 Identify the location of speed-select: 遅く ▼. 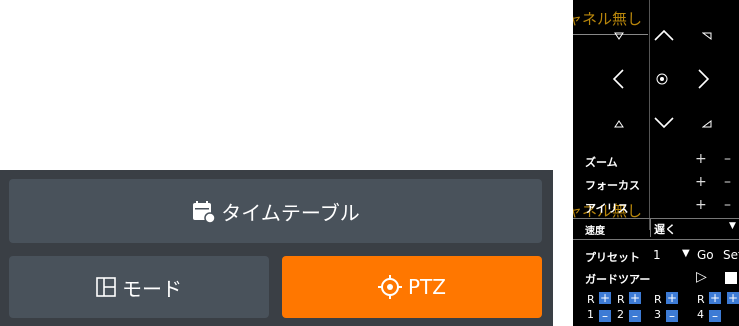
(694, 228).